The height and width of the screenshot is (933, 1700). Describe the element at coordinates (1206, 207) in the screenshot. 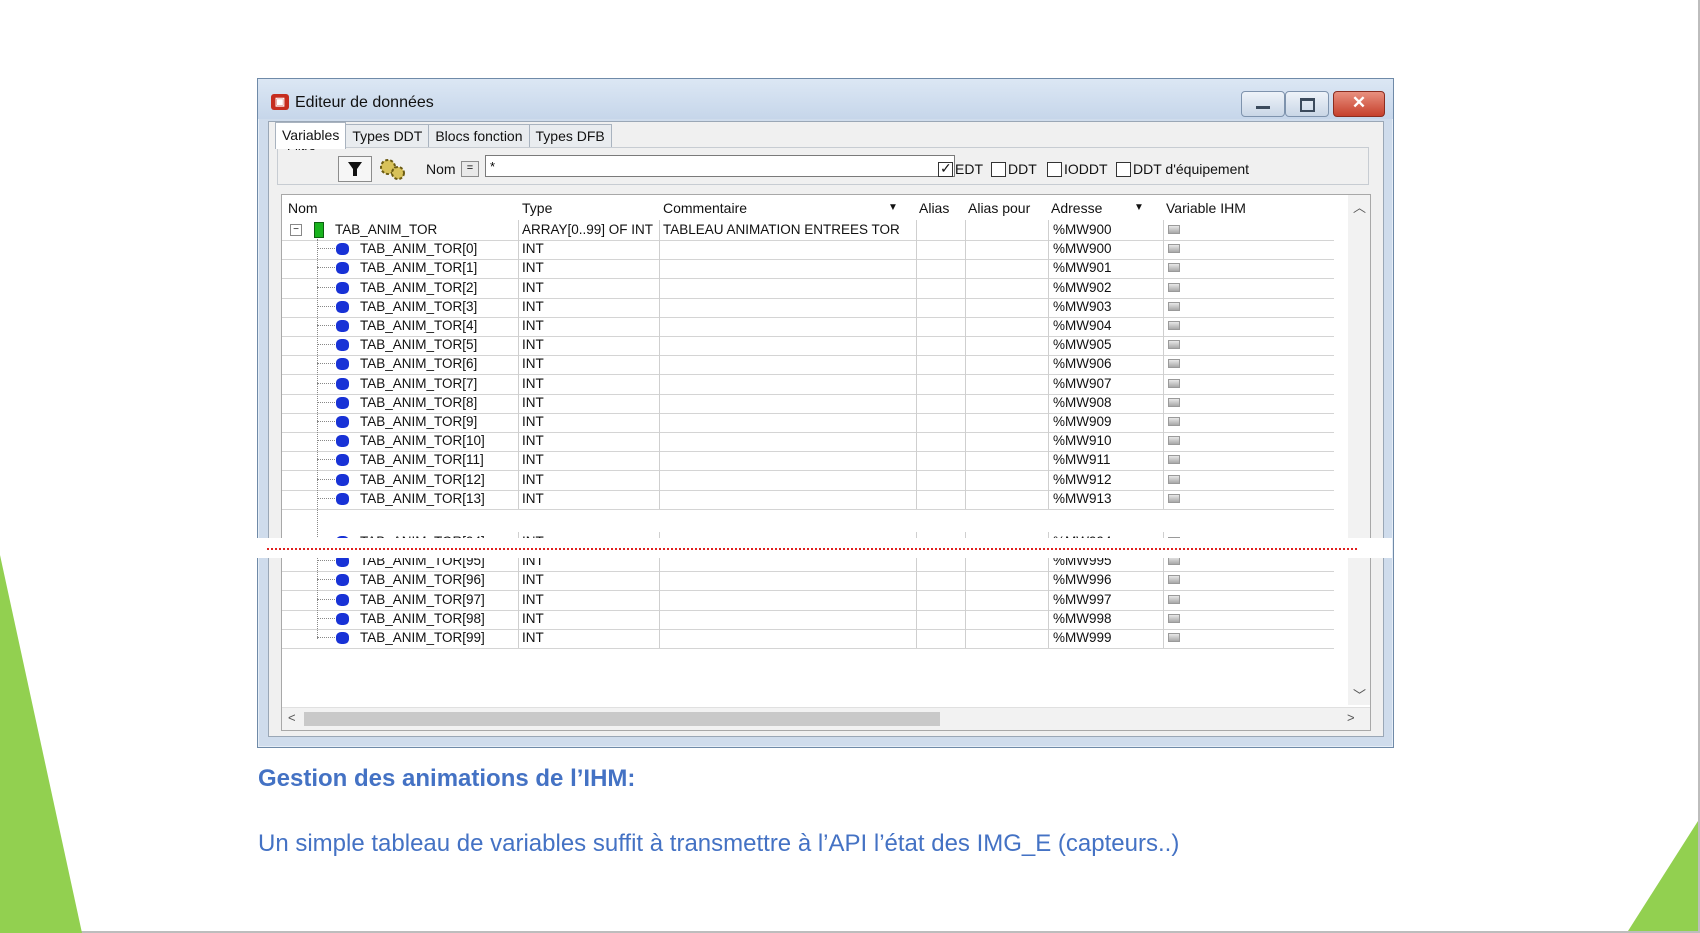

I see `column-header-variable-ihm: Variable IHM` at that location.